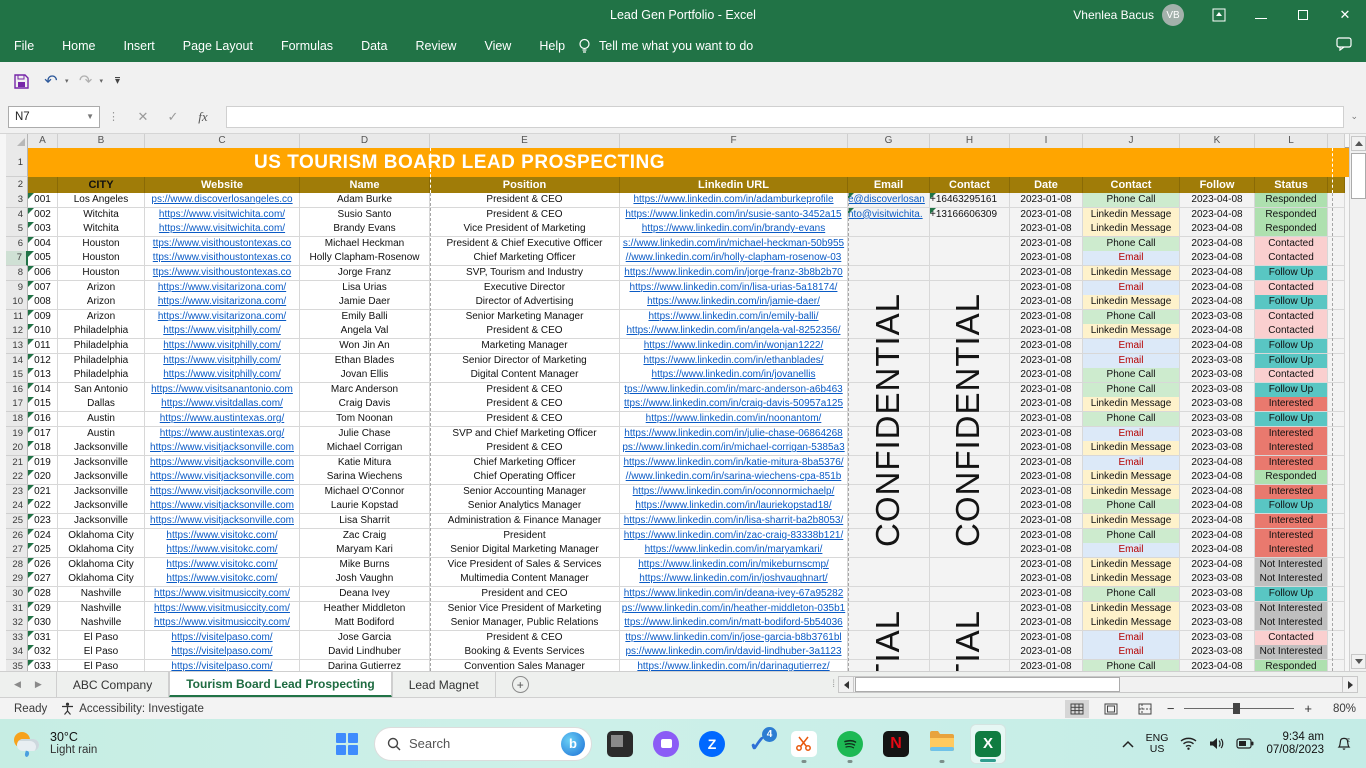 The image size is (1366, 768). I want to click on cell-name: Zac Craig, so click(365, 536).